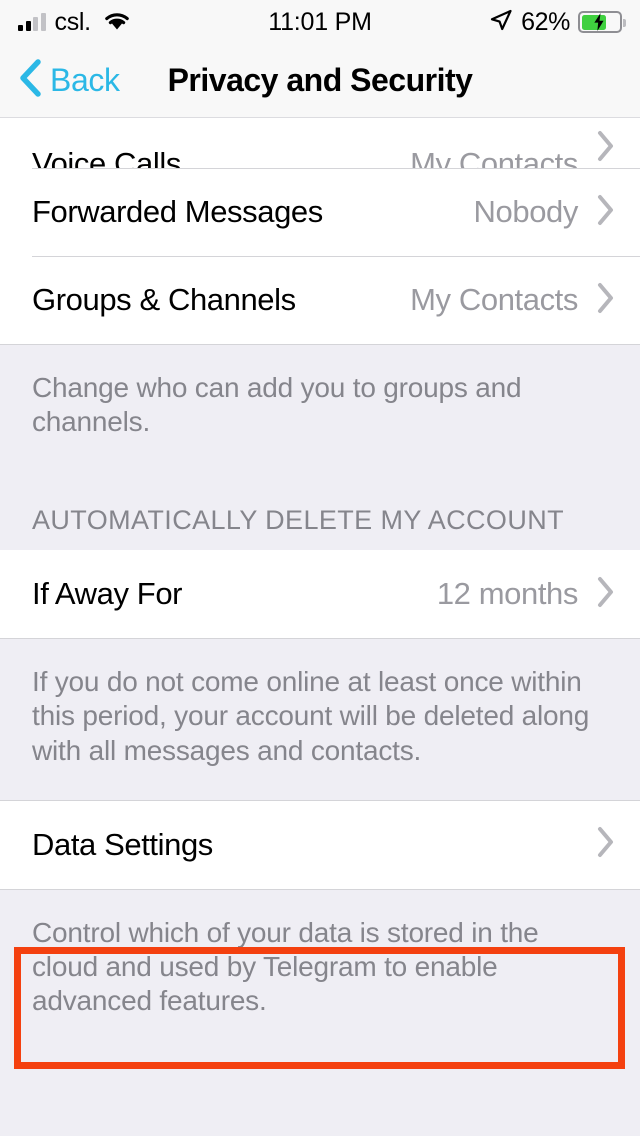 The width and height of the screenshot is (640, 1136). Describe the element at coordinates (320, 300) in the screenshot. I see `row-groups-and-channels: Groups & Channels My Contacts` at that location.